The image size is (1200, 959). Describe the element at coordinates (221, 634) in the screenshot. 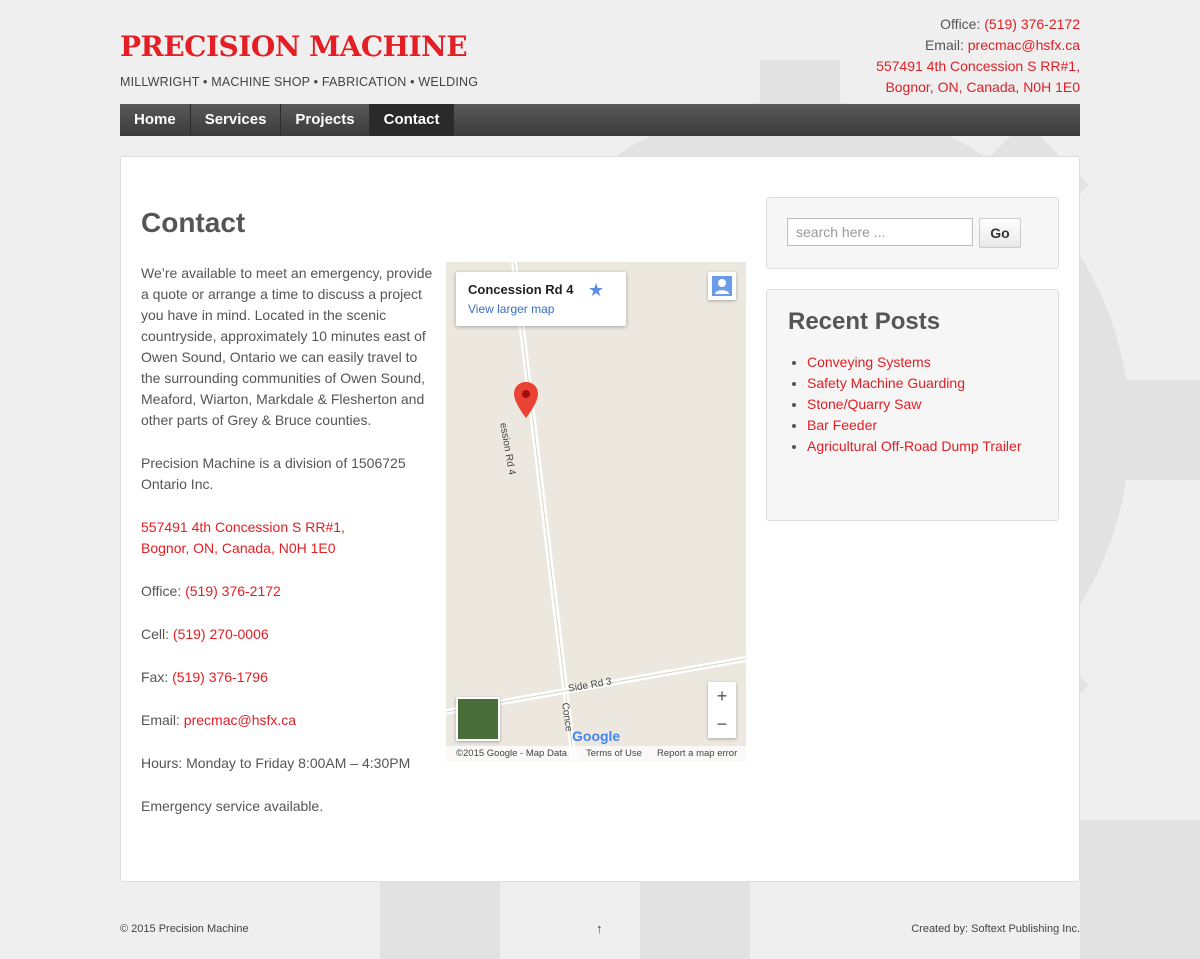

I see `cell-phone-link: (519) 270-0006` at that location.